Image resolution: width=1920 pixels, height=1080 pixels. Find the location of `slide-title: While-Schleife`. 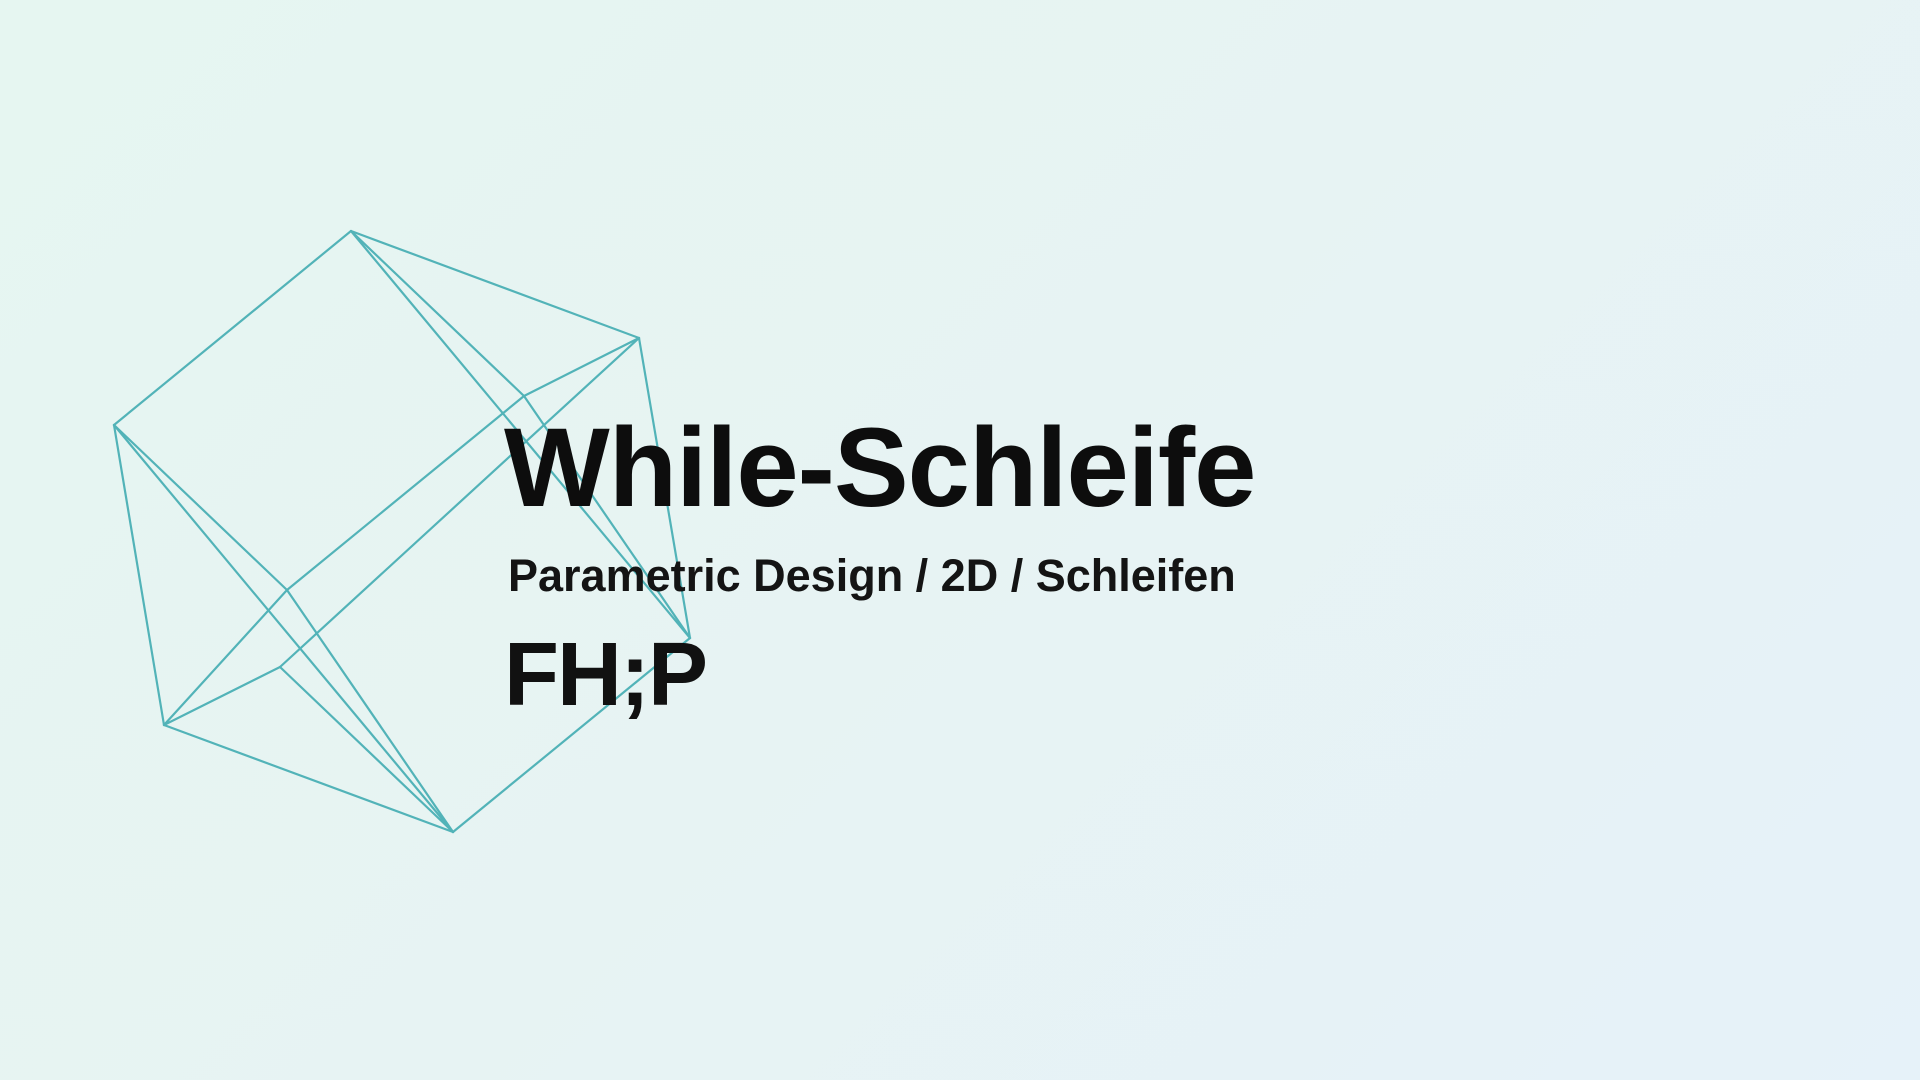

slide-title: While-Schleife is located at coordinates (880, 467).